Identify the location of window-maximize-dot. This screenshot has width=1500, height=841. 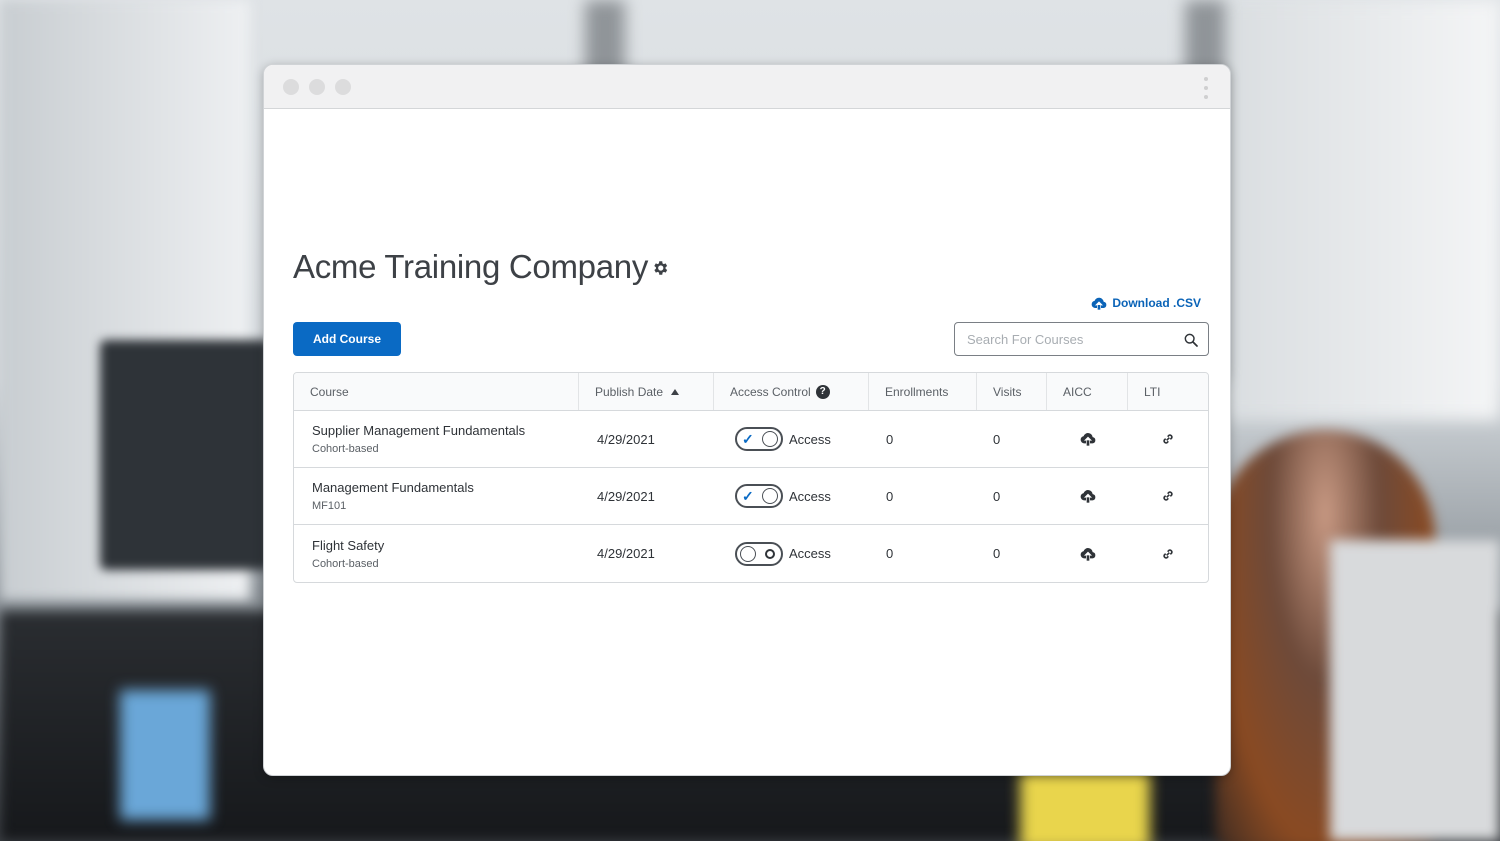
(343, 87).